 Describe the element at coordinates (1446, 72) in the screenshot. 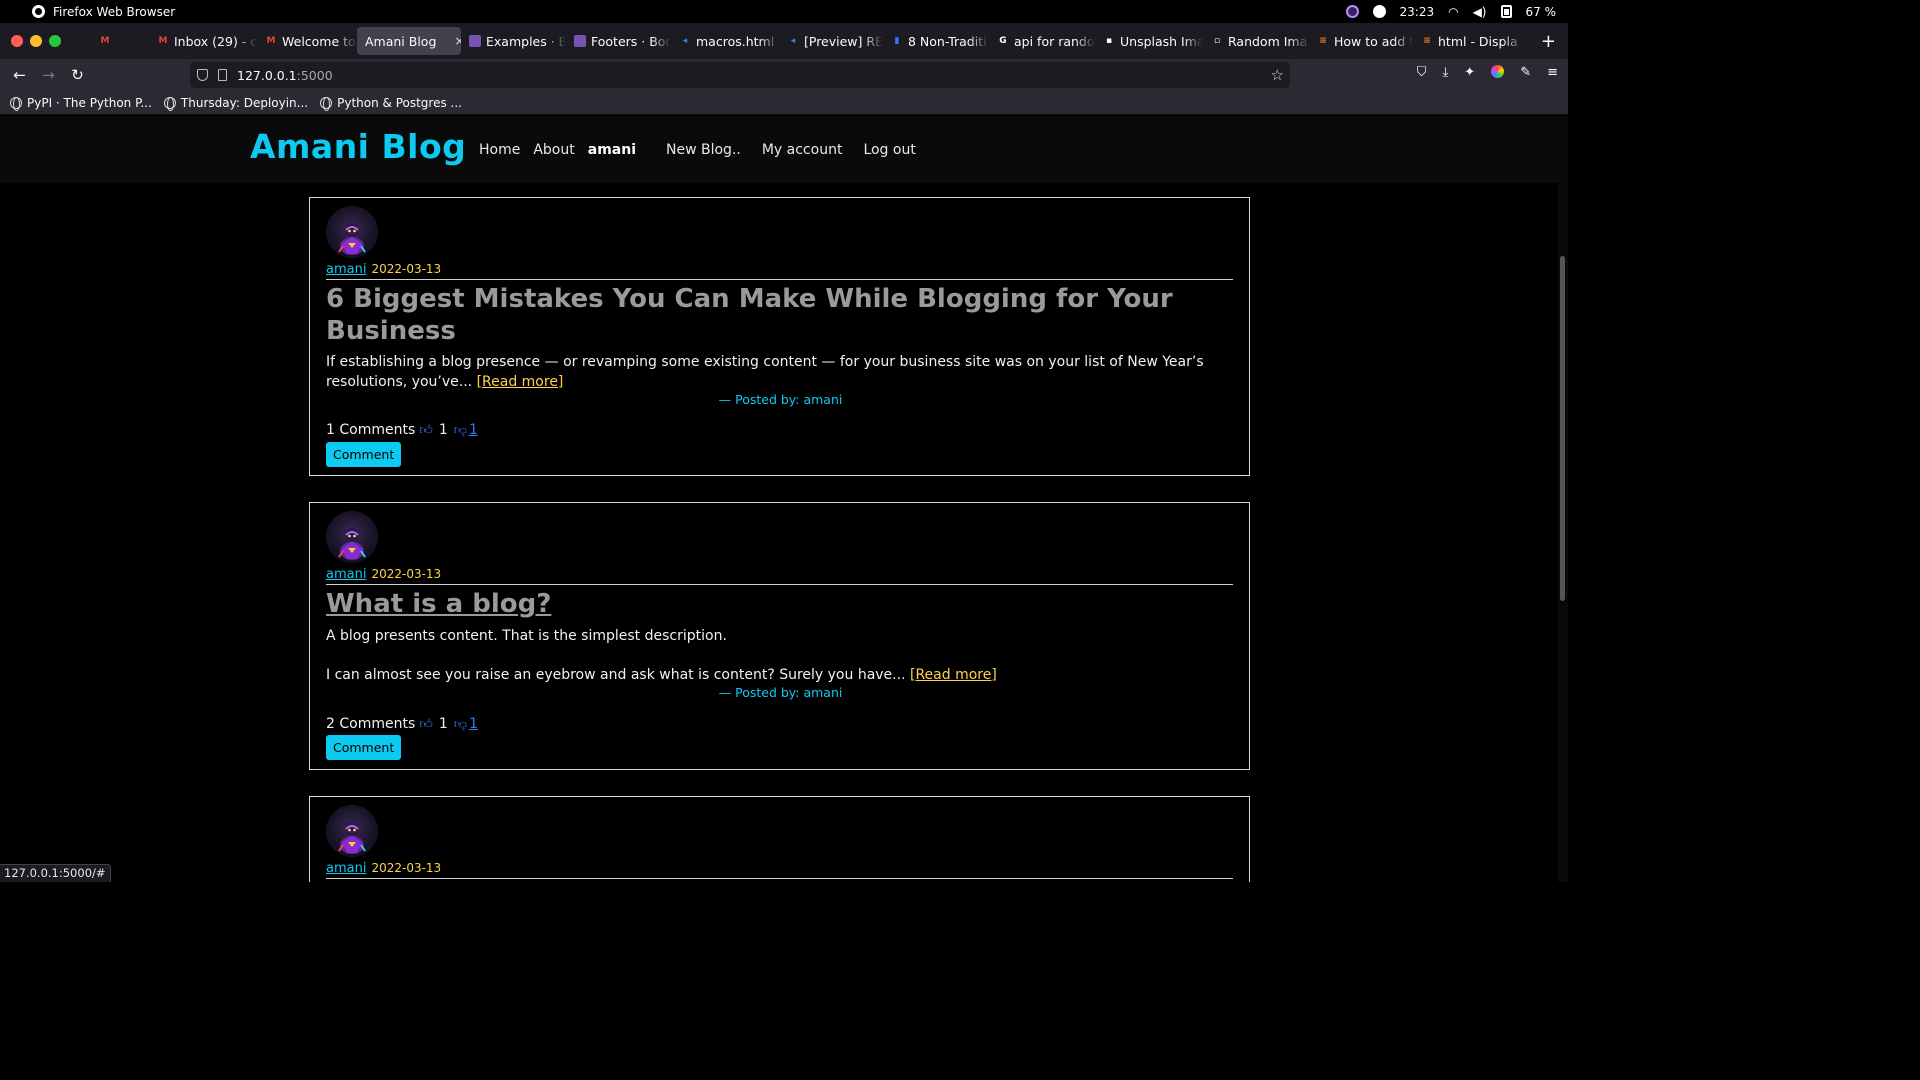

I see `downloads-icon: ⤓` at that location.